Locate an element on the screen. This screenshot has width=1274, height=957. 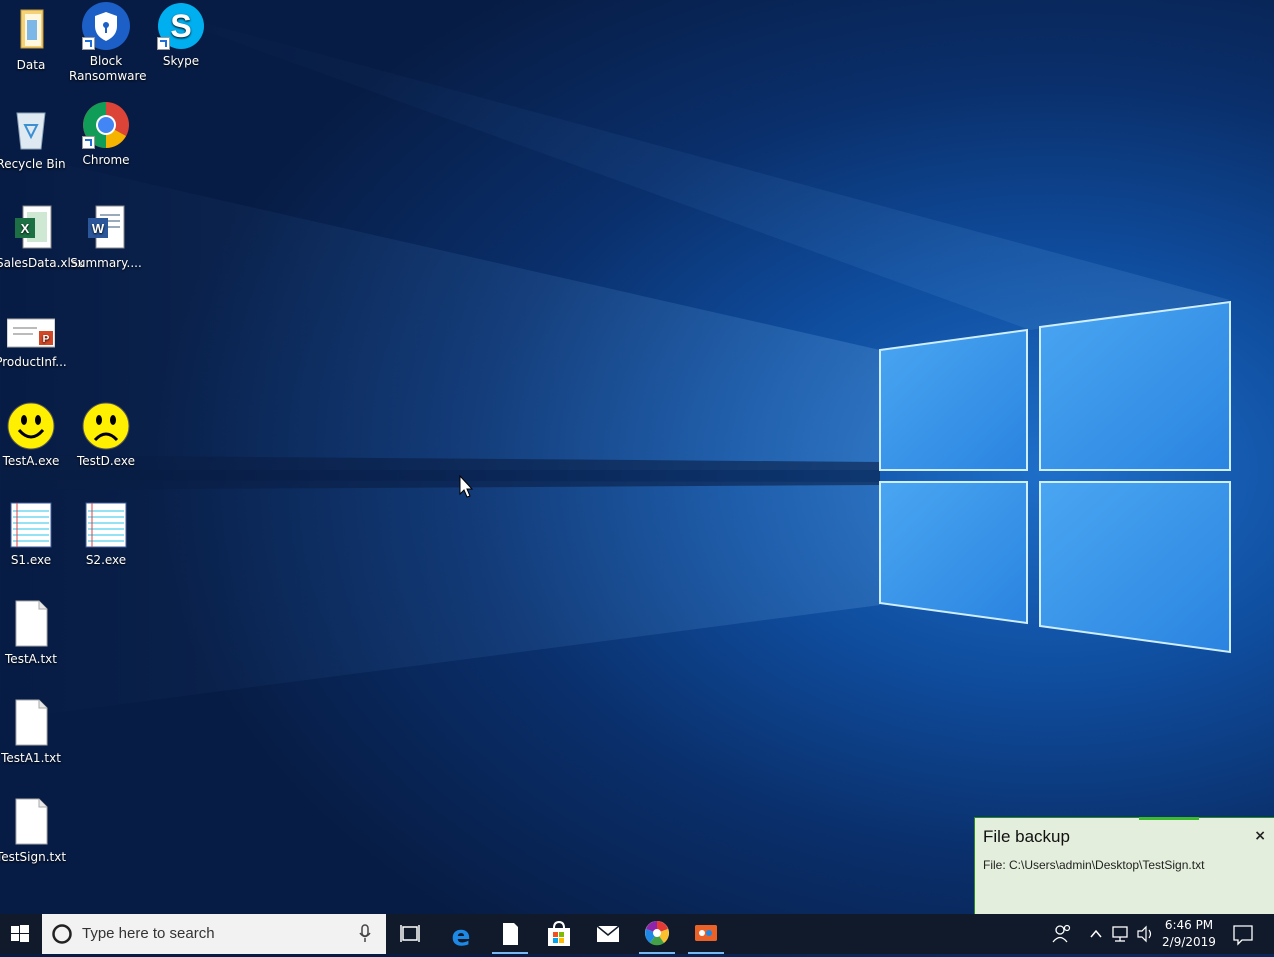
taskbar-edge: e is located at coordinates (460, 934).